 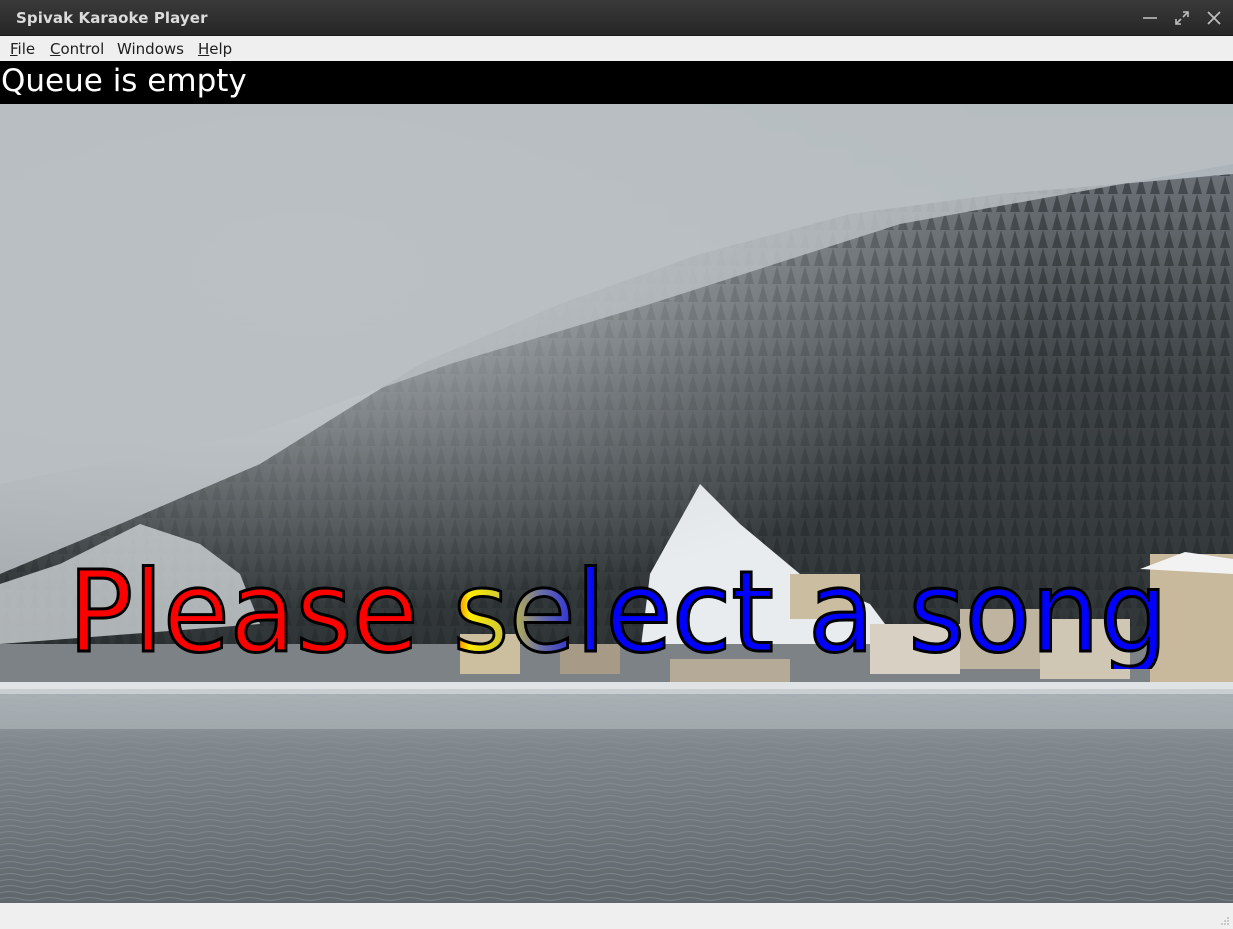 I want to click on menu-windows: Windows, so click(x=150, y=49).